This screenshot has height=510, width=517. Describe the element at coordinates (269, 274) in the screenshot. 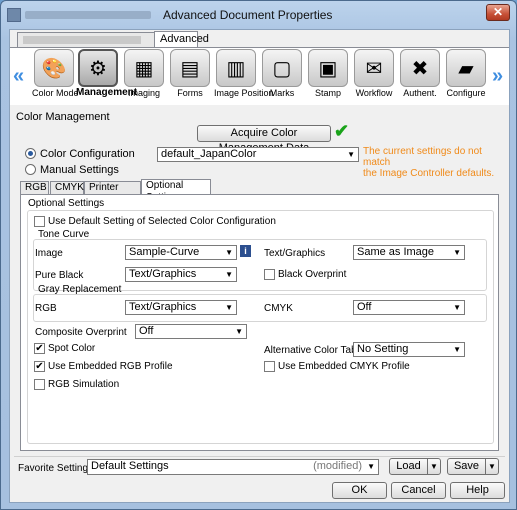

I see `black-overprint-checkbox` at that location.